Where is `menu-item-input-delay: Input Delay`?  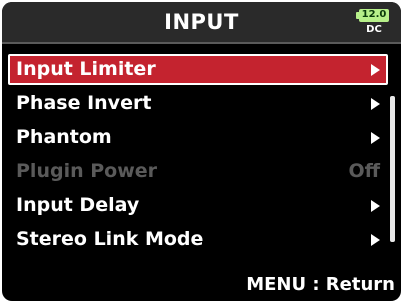 menu-item-input-delay: Input Delay is located at coordinates (198, 205).